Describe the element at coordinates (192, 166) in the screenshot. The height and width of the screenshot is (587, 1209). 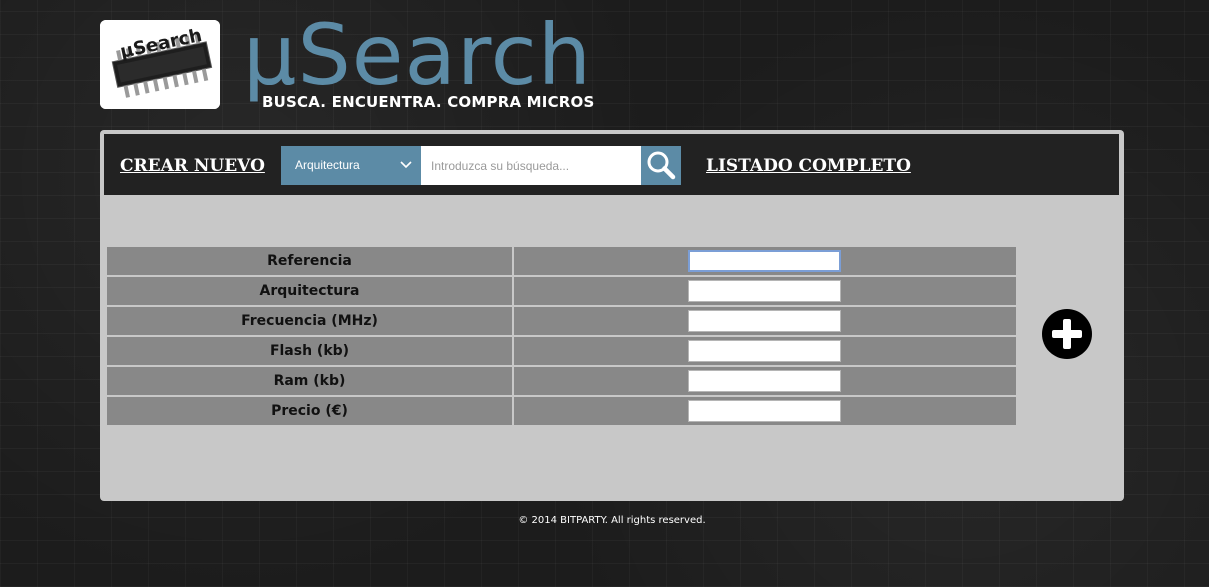
I see `create-new-link: CREAR NUEVO` at that location.